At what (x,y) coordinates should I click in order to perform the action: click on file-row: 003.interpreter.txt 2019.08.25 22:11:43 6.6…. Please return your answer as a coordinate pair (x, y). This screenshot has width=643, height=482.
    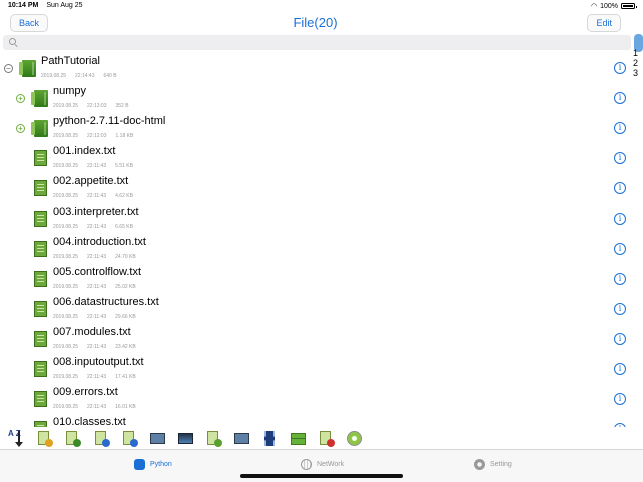
    Looking at the image, I should click on (315, 218).